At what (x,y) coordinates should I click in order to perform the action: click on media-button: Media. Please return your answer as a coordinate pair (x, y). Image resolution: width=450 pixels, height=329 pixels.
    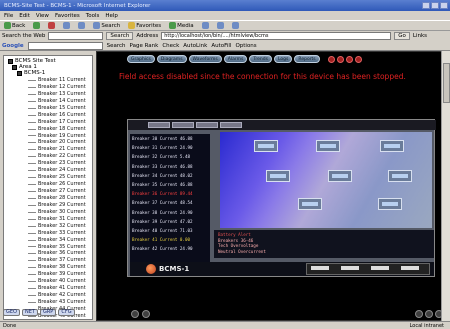
    Looking at the image, I should click on (181, 25).